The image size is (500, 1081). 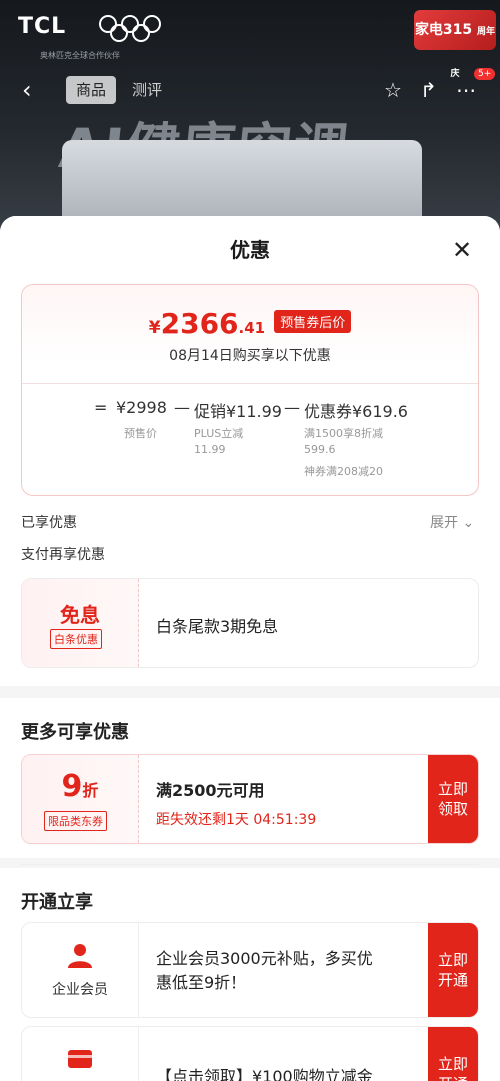 I want to click on price-integer: 2366, so click(x=199, y=323).